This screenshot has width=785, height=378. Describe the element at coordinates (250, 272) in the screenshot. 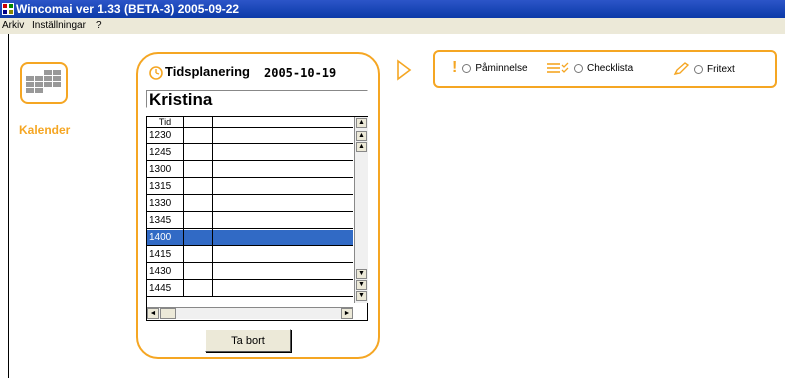

I see `schedule-row: 1430` at that location.